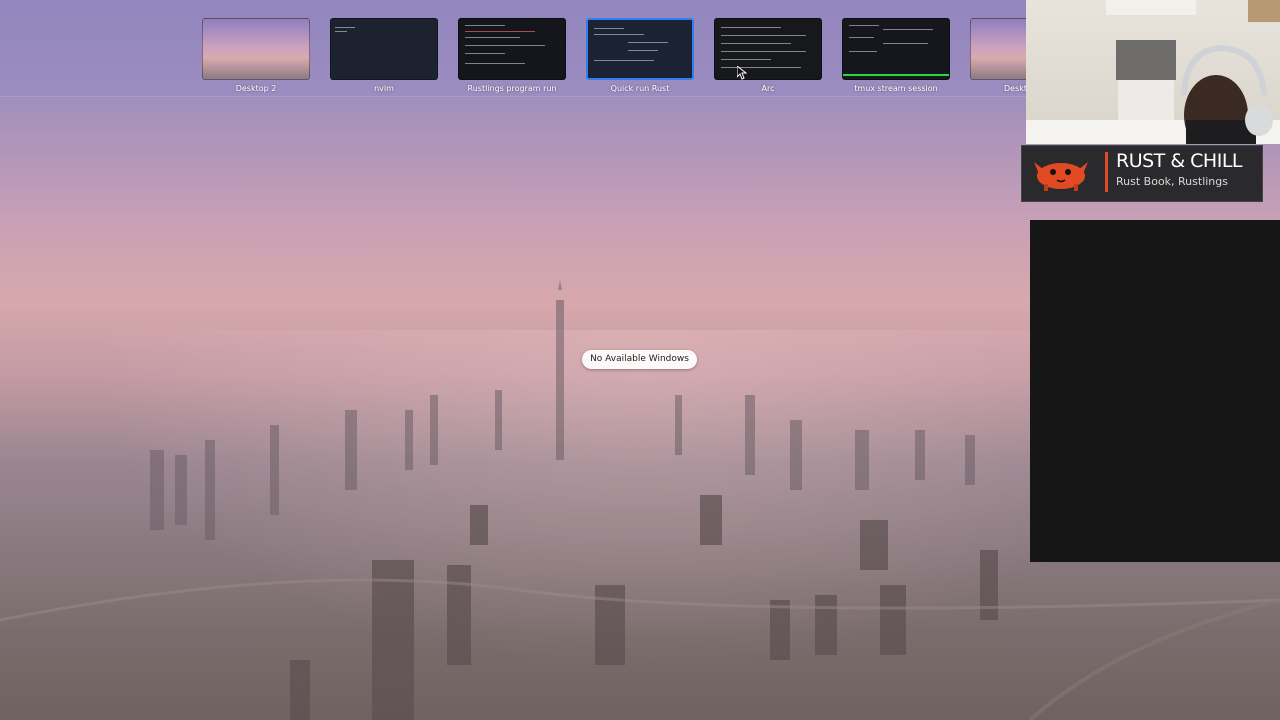  I want to click on space-desktop-2: Desktop 2, so click(256, 55).